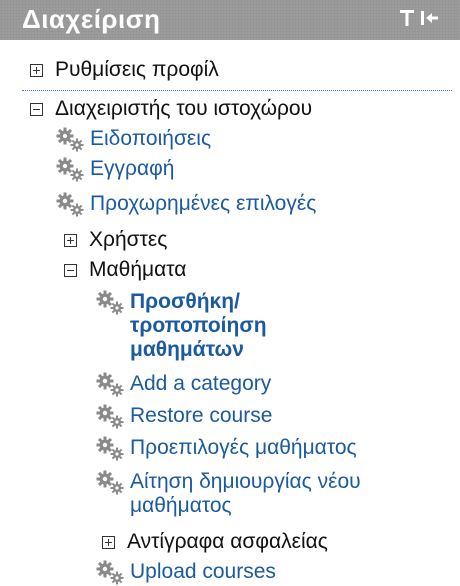 The image size is (460, 586). I want to click on block-title: Διαχείριση, so click(91, 19).